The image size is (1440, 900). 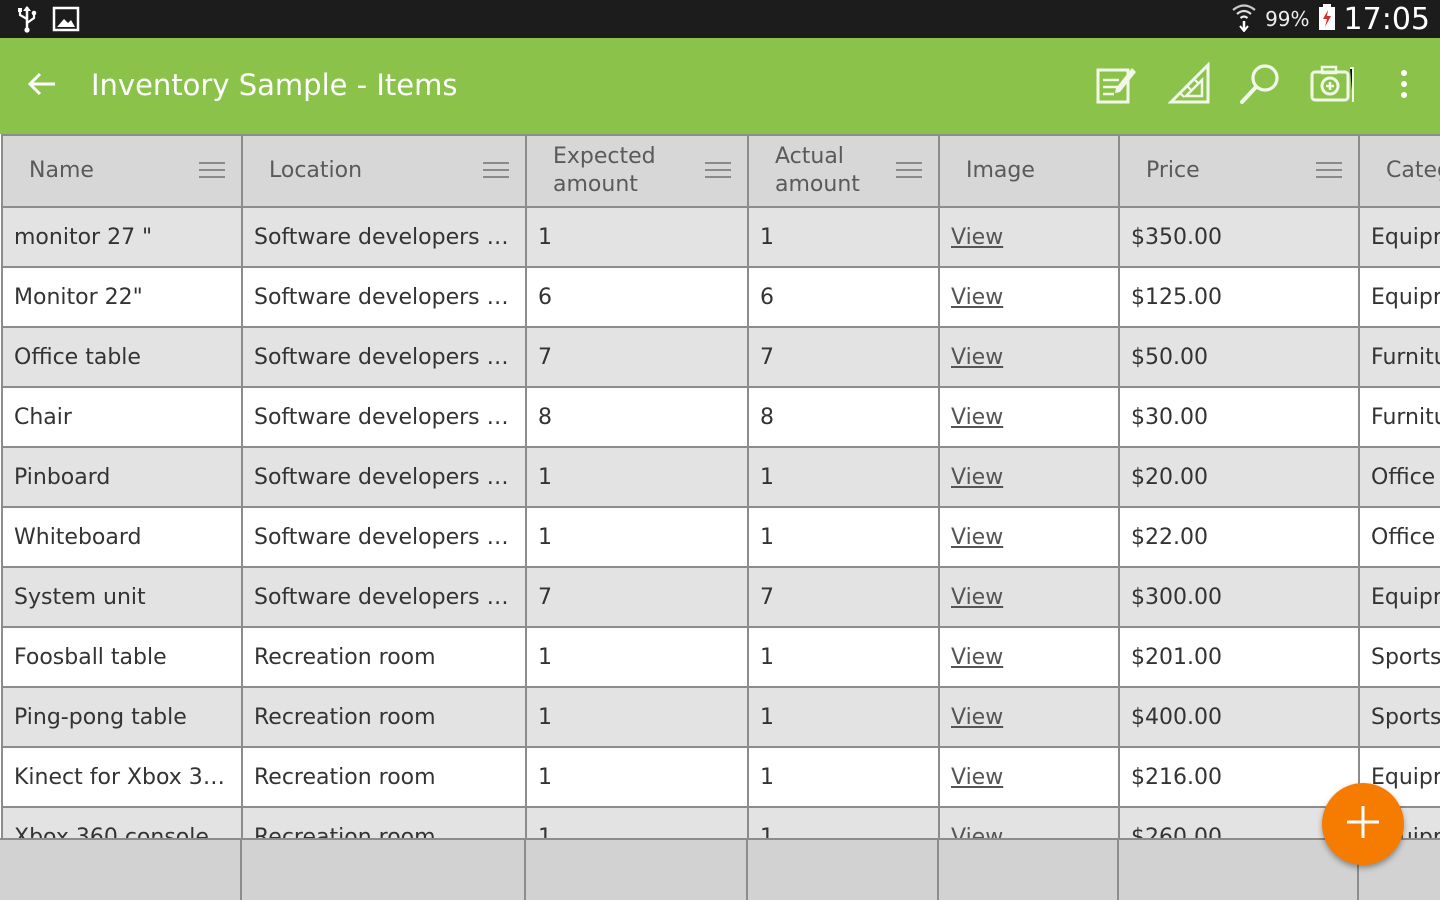 I want to click on column-header-location: Location, so click(x=384, y=171).